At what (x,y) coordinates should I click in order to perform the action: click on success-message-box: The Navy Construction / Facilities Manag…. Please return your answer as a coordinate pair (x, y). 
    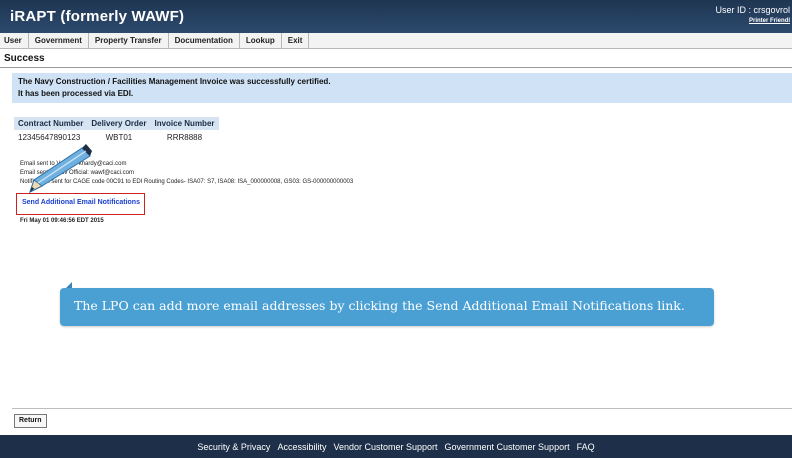
    Looking at the image, I should click on (402, 88).